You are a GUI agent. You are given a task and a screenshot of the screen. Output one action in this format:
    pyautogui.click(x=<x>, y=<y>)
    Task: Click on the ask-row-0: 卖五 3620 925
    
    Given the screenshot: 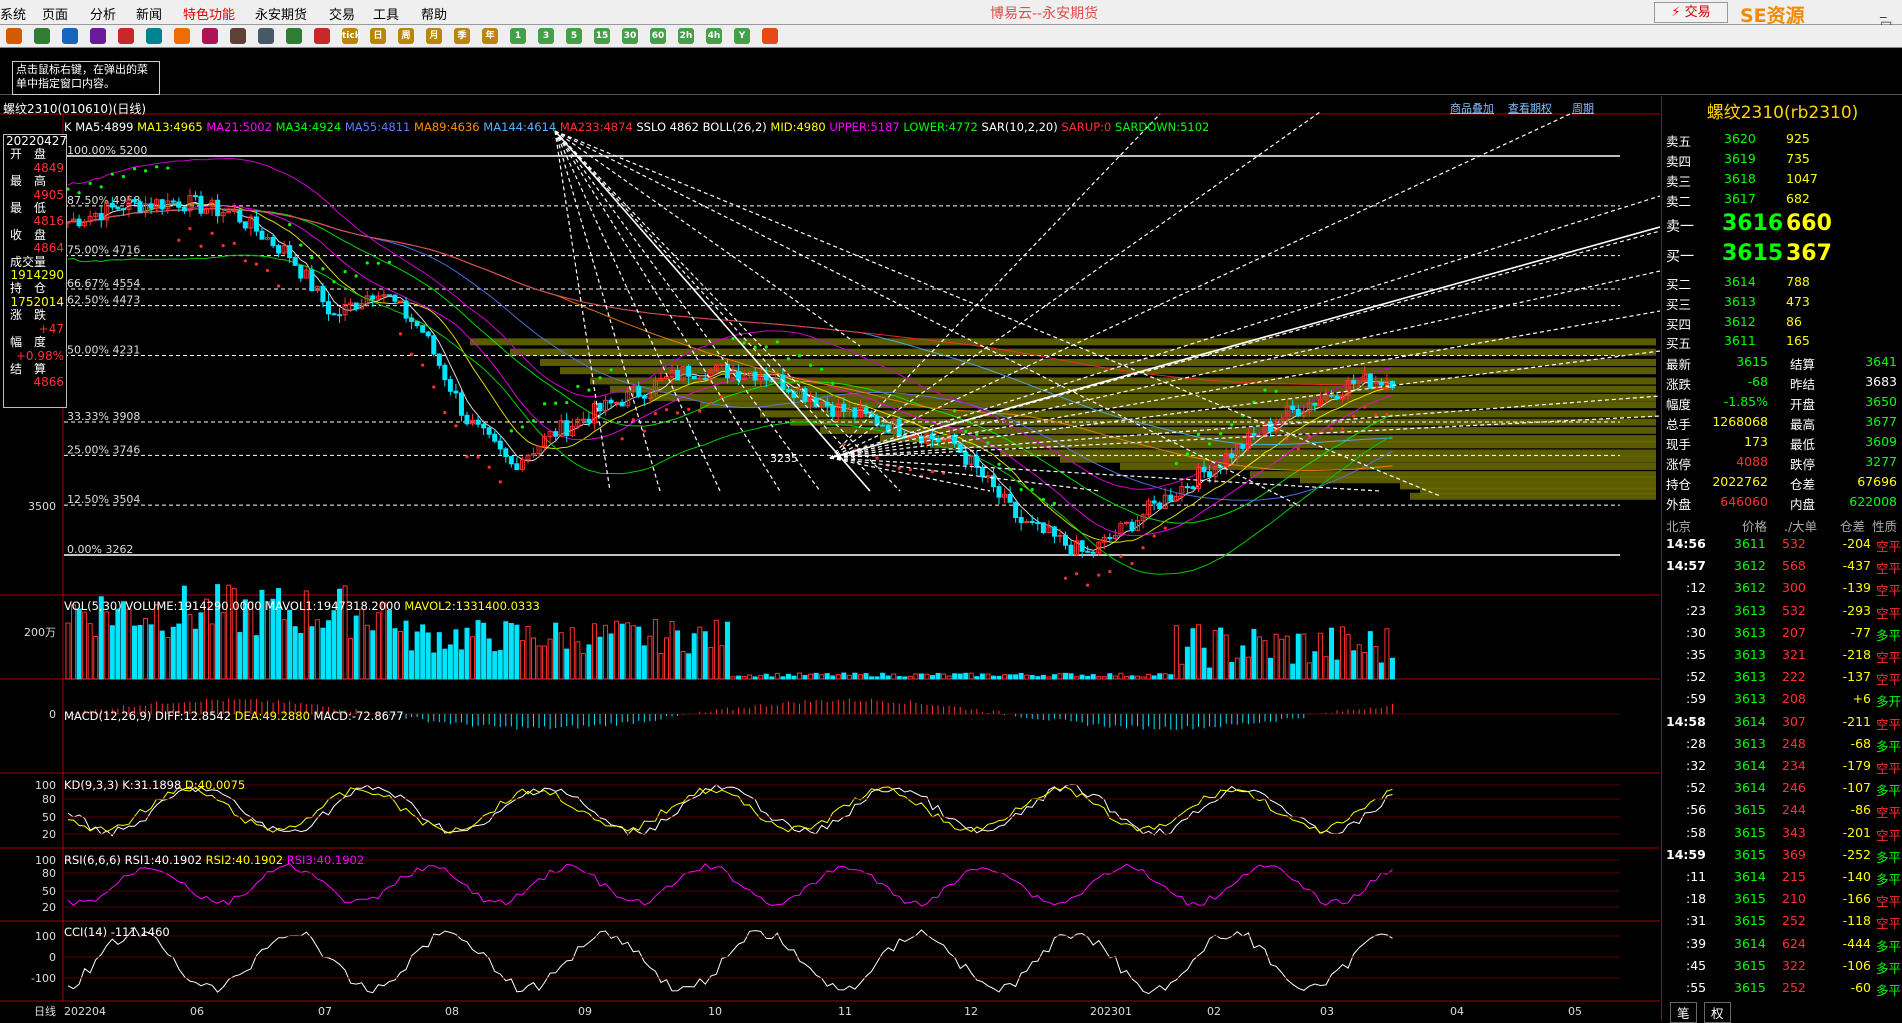 What is the action you would take?
    pyautogui.click(x=1782, y=140)
    